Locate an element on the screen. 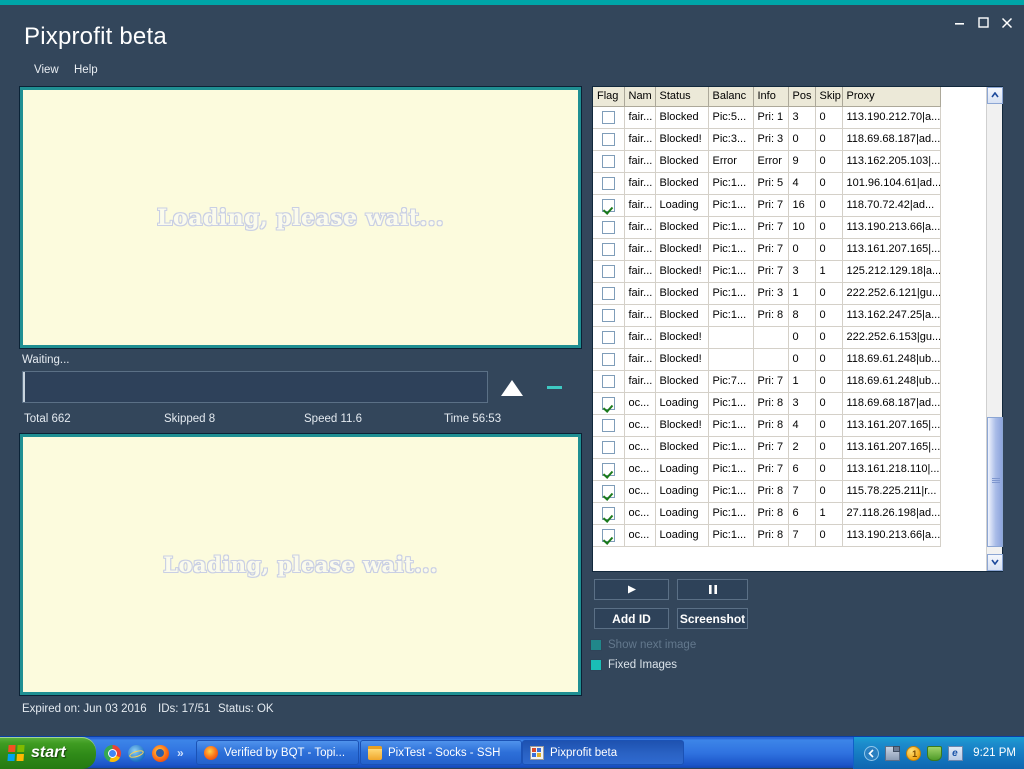 The width and height of the screenshot is (1024, 769). menu-item-view: View is located at coordinates (46, 70).